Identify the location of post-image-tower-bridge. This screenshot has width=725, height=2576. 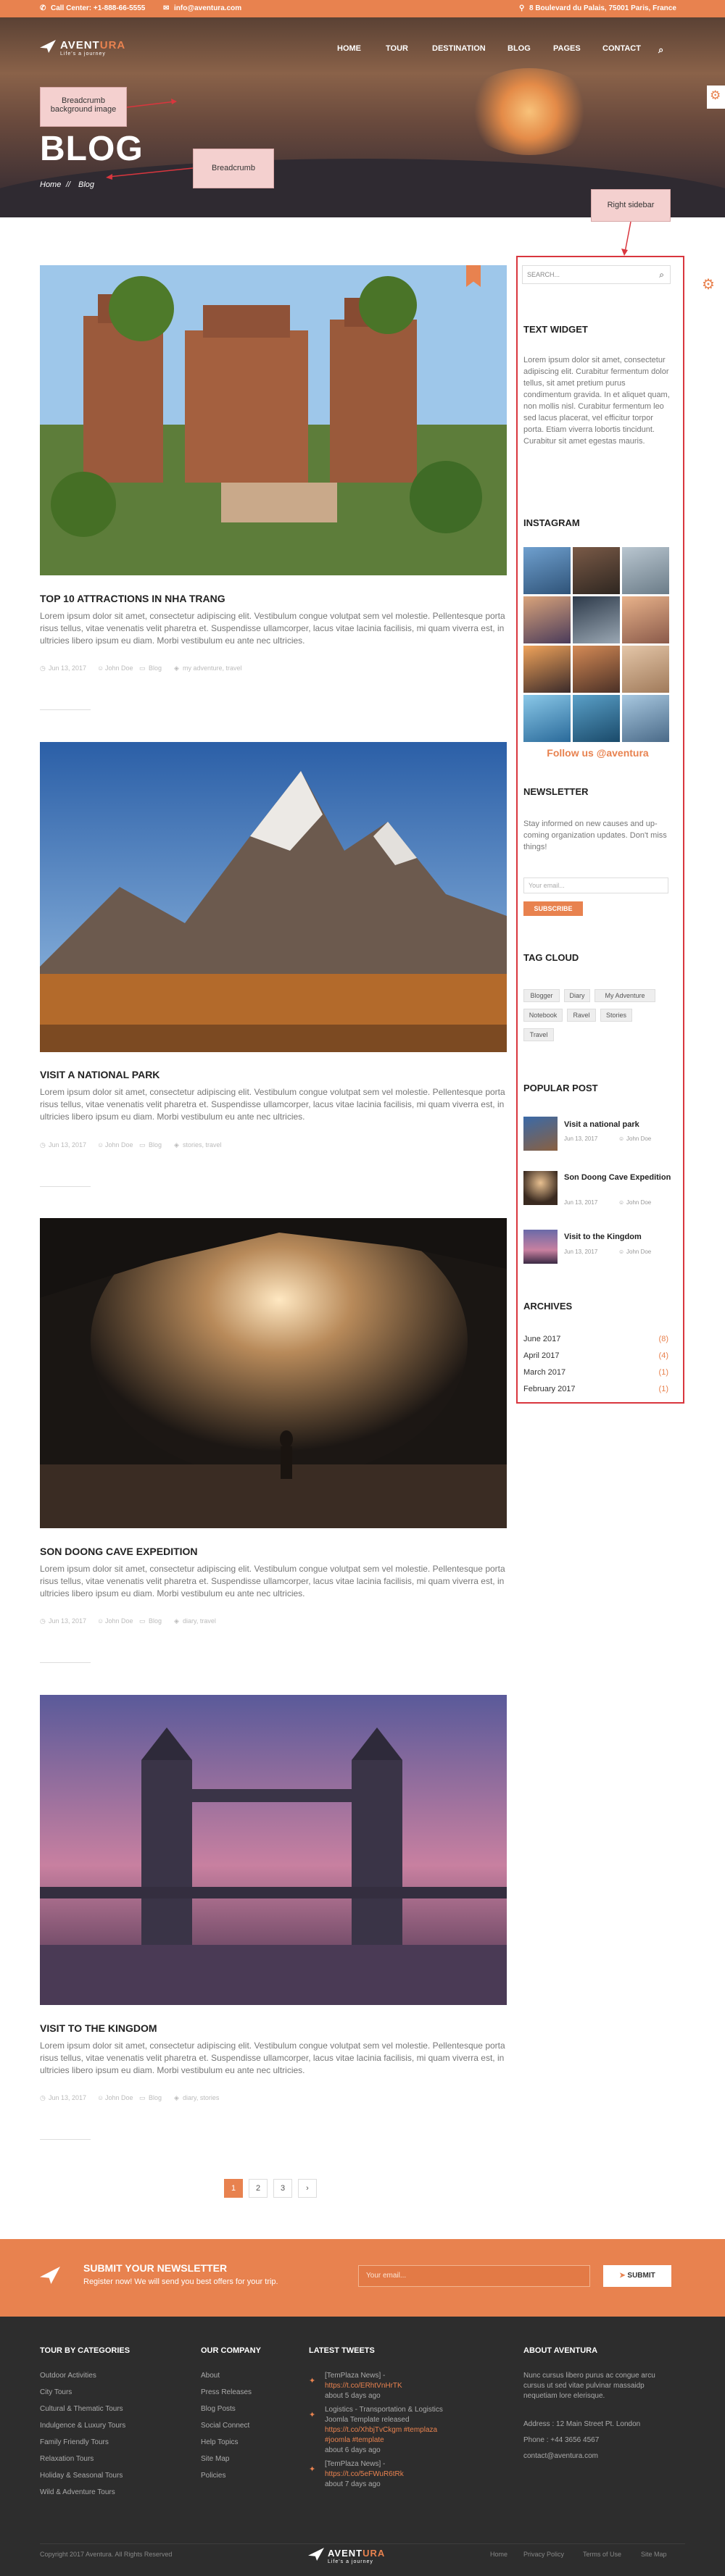
(273, 1850).